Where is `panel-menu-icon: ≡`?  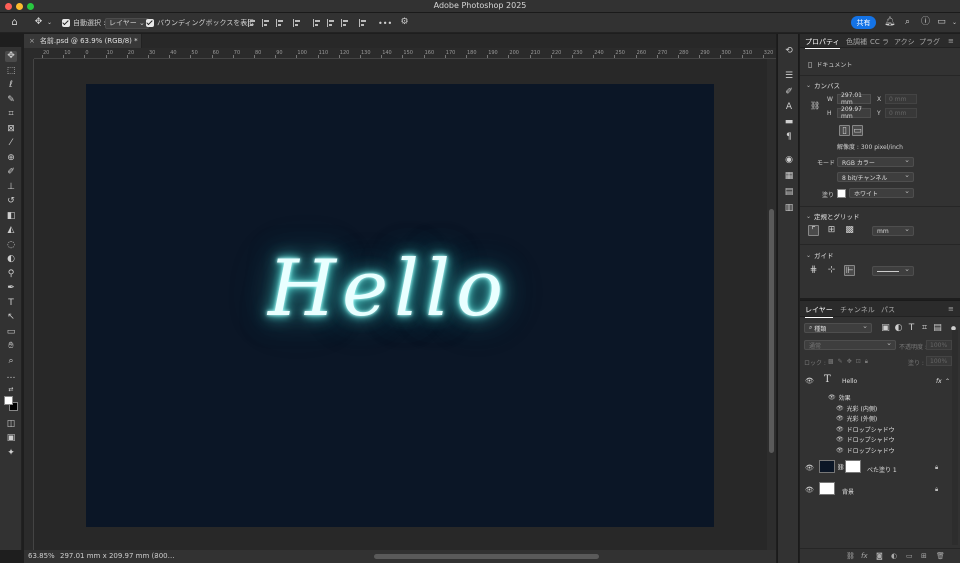
panel-menu-icon: ≡ is located at coordinates (951, 41).